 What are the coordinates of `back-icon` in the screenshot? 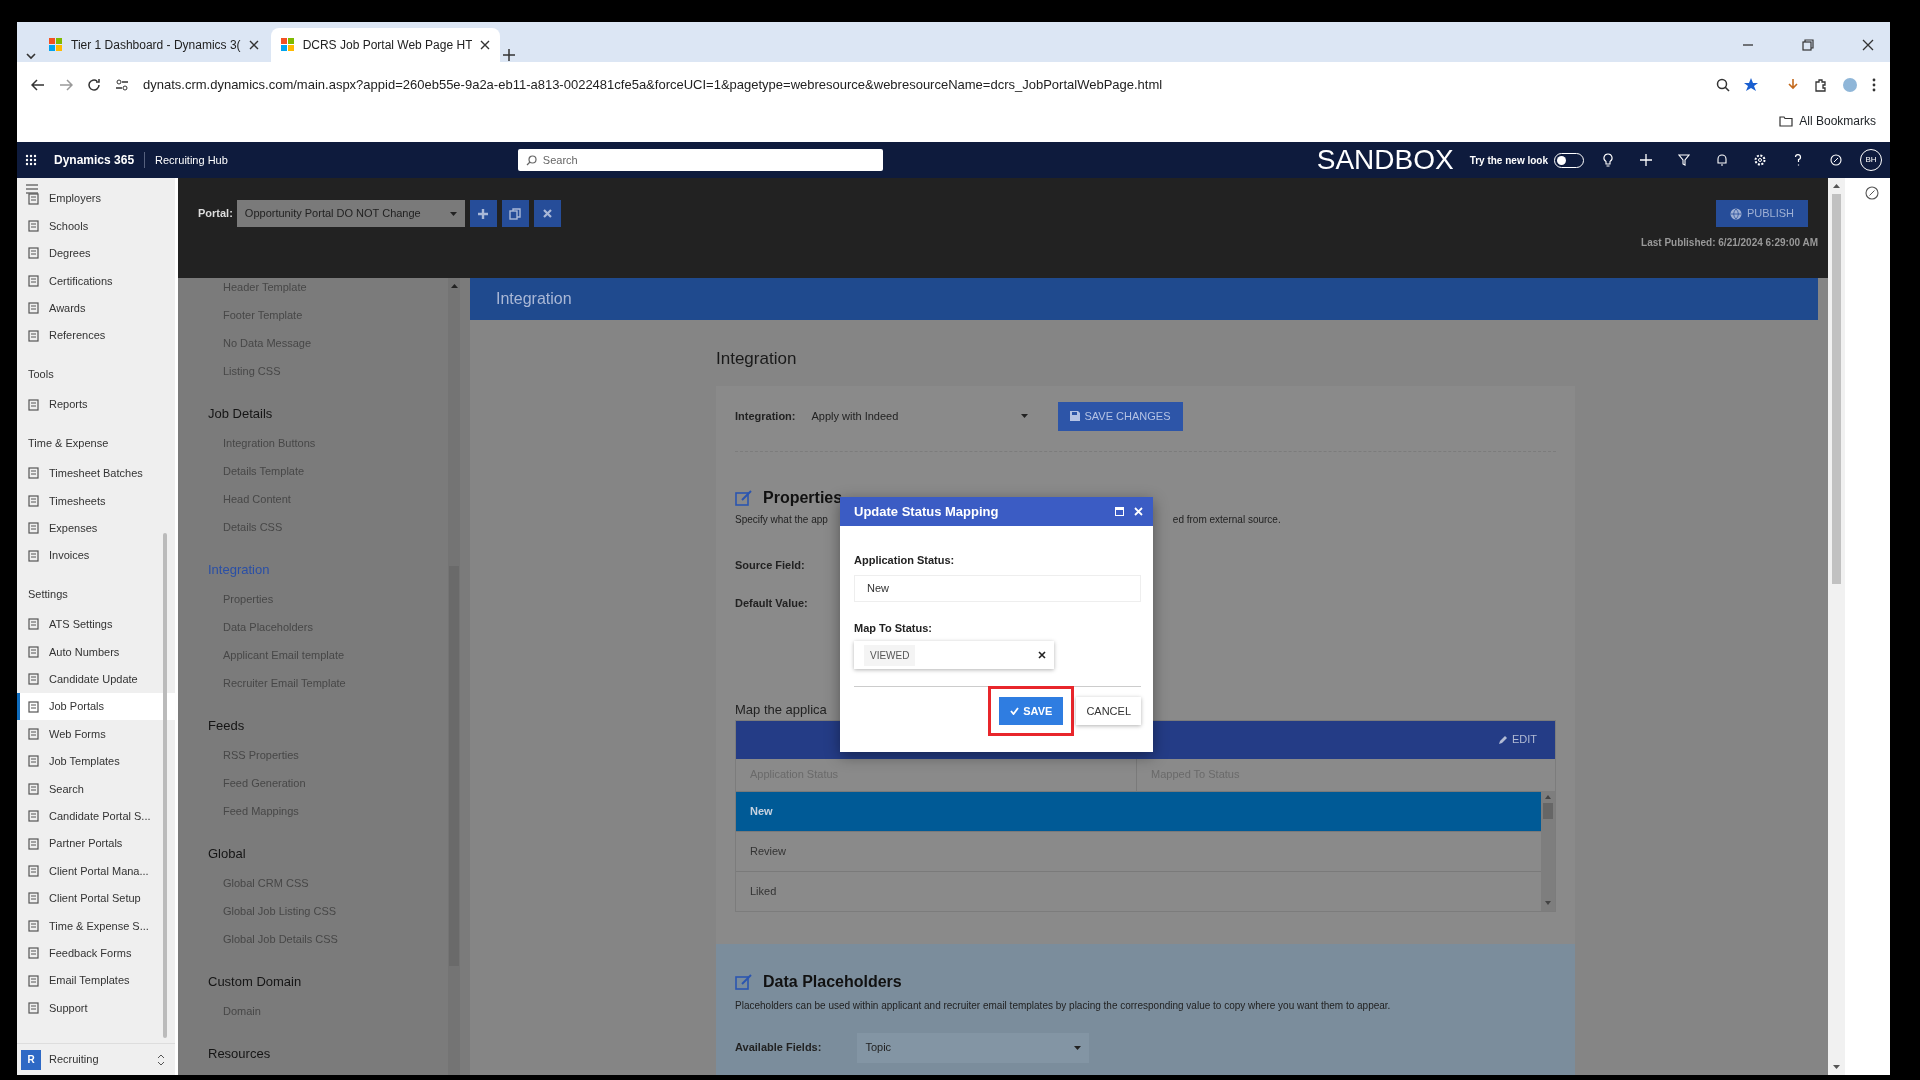 It's located at (38, 84).